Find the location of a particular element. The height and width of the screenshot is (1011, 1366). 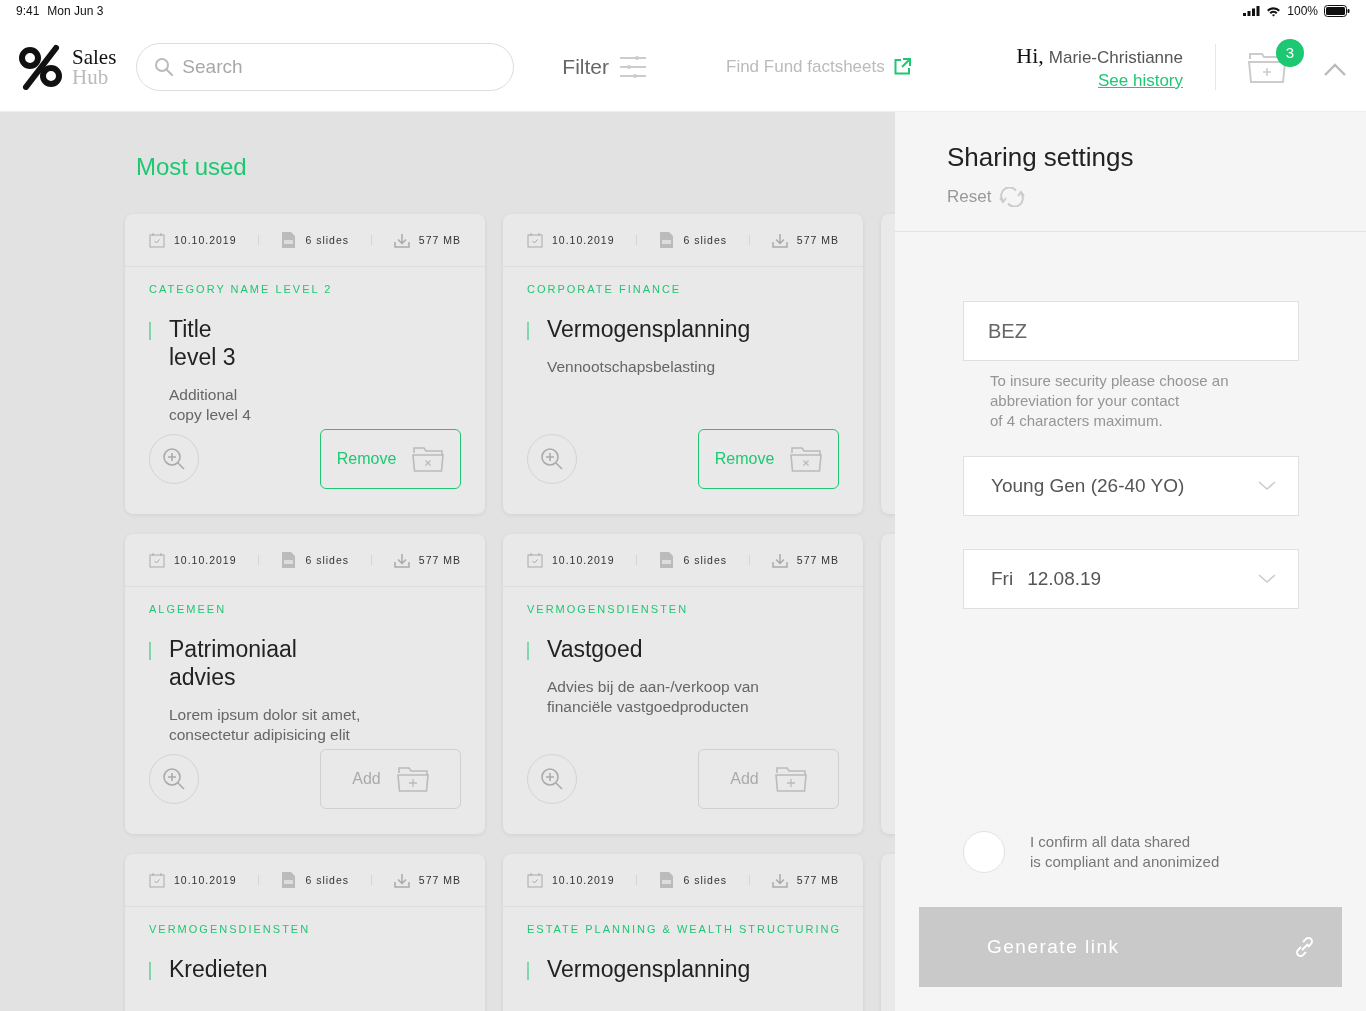

logo-text: Sales is located at coordinates (94, 56).